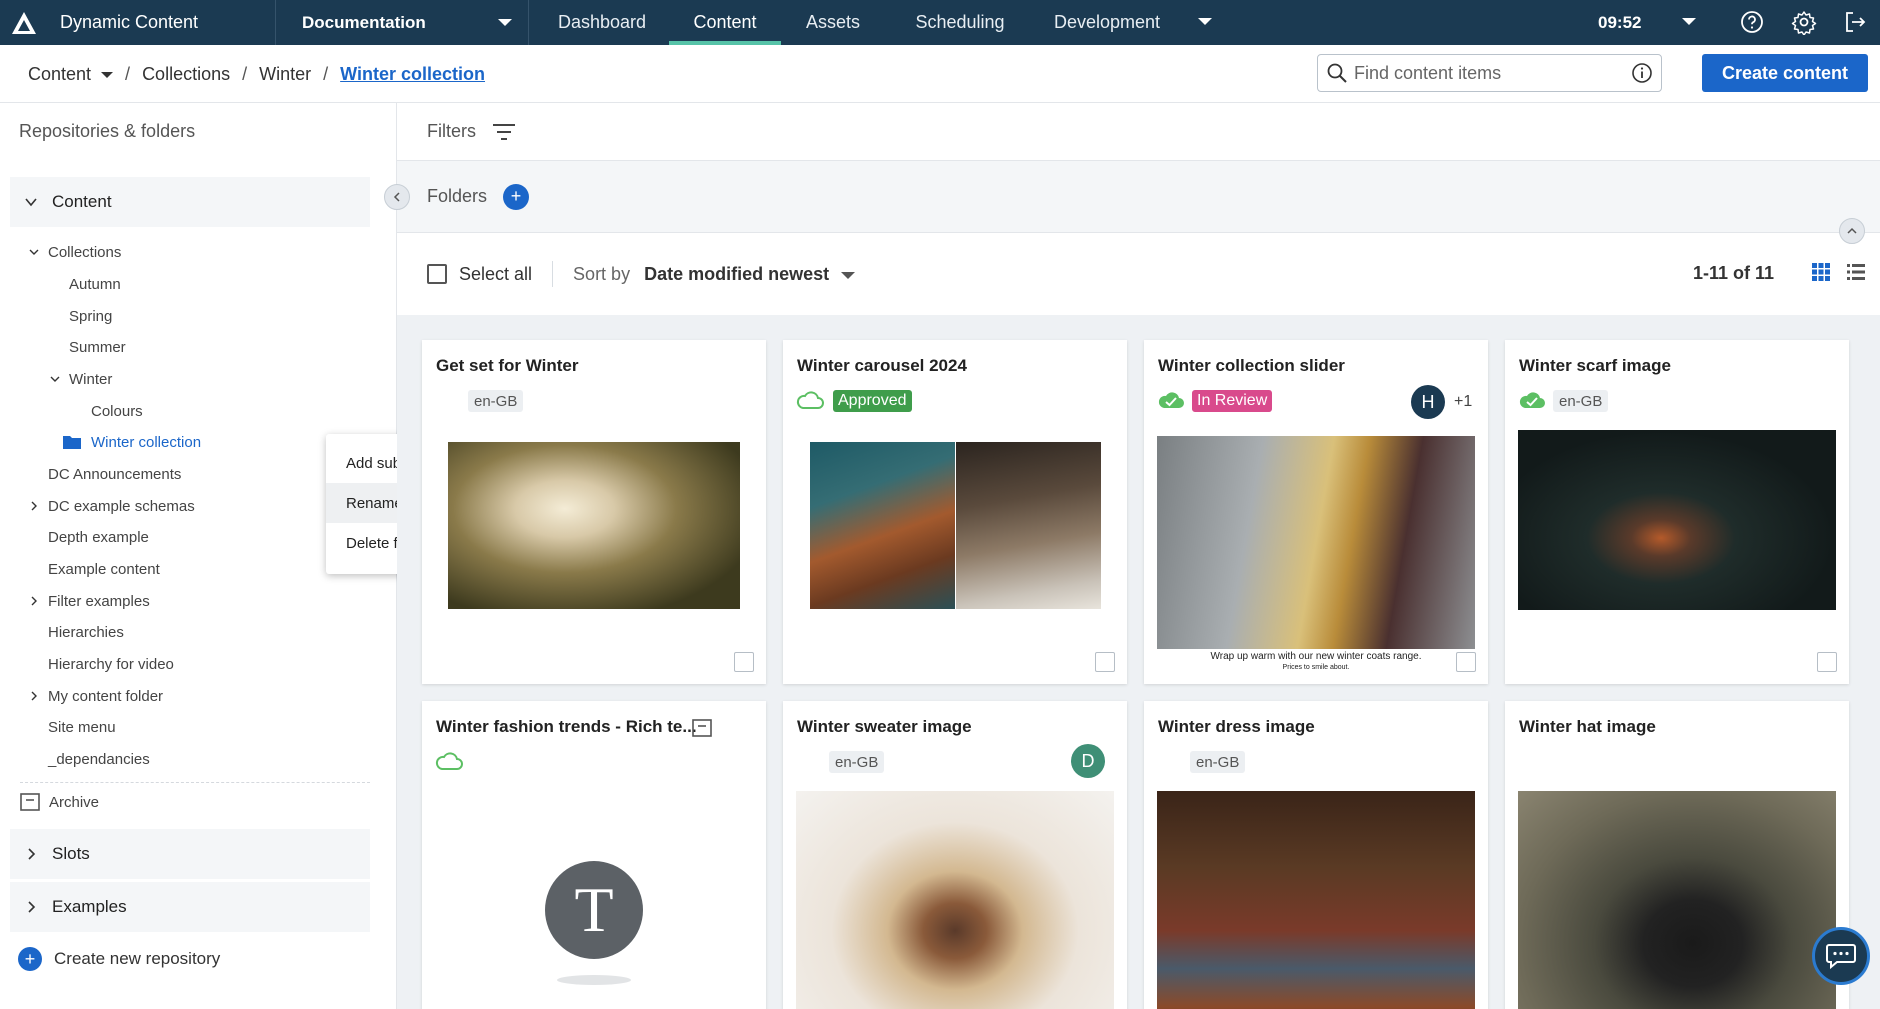 This screenshot has height=1009, width=1880. What do you see at coordinates (90, 316) in the screenshot?
I see `tree-item-spring: Spring` at bounding box center [90, 316].